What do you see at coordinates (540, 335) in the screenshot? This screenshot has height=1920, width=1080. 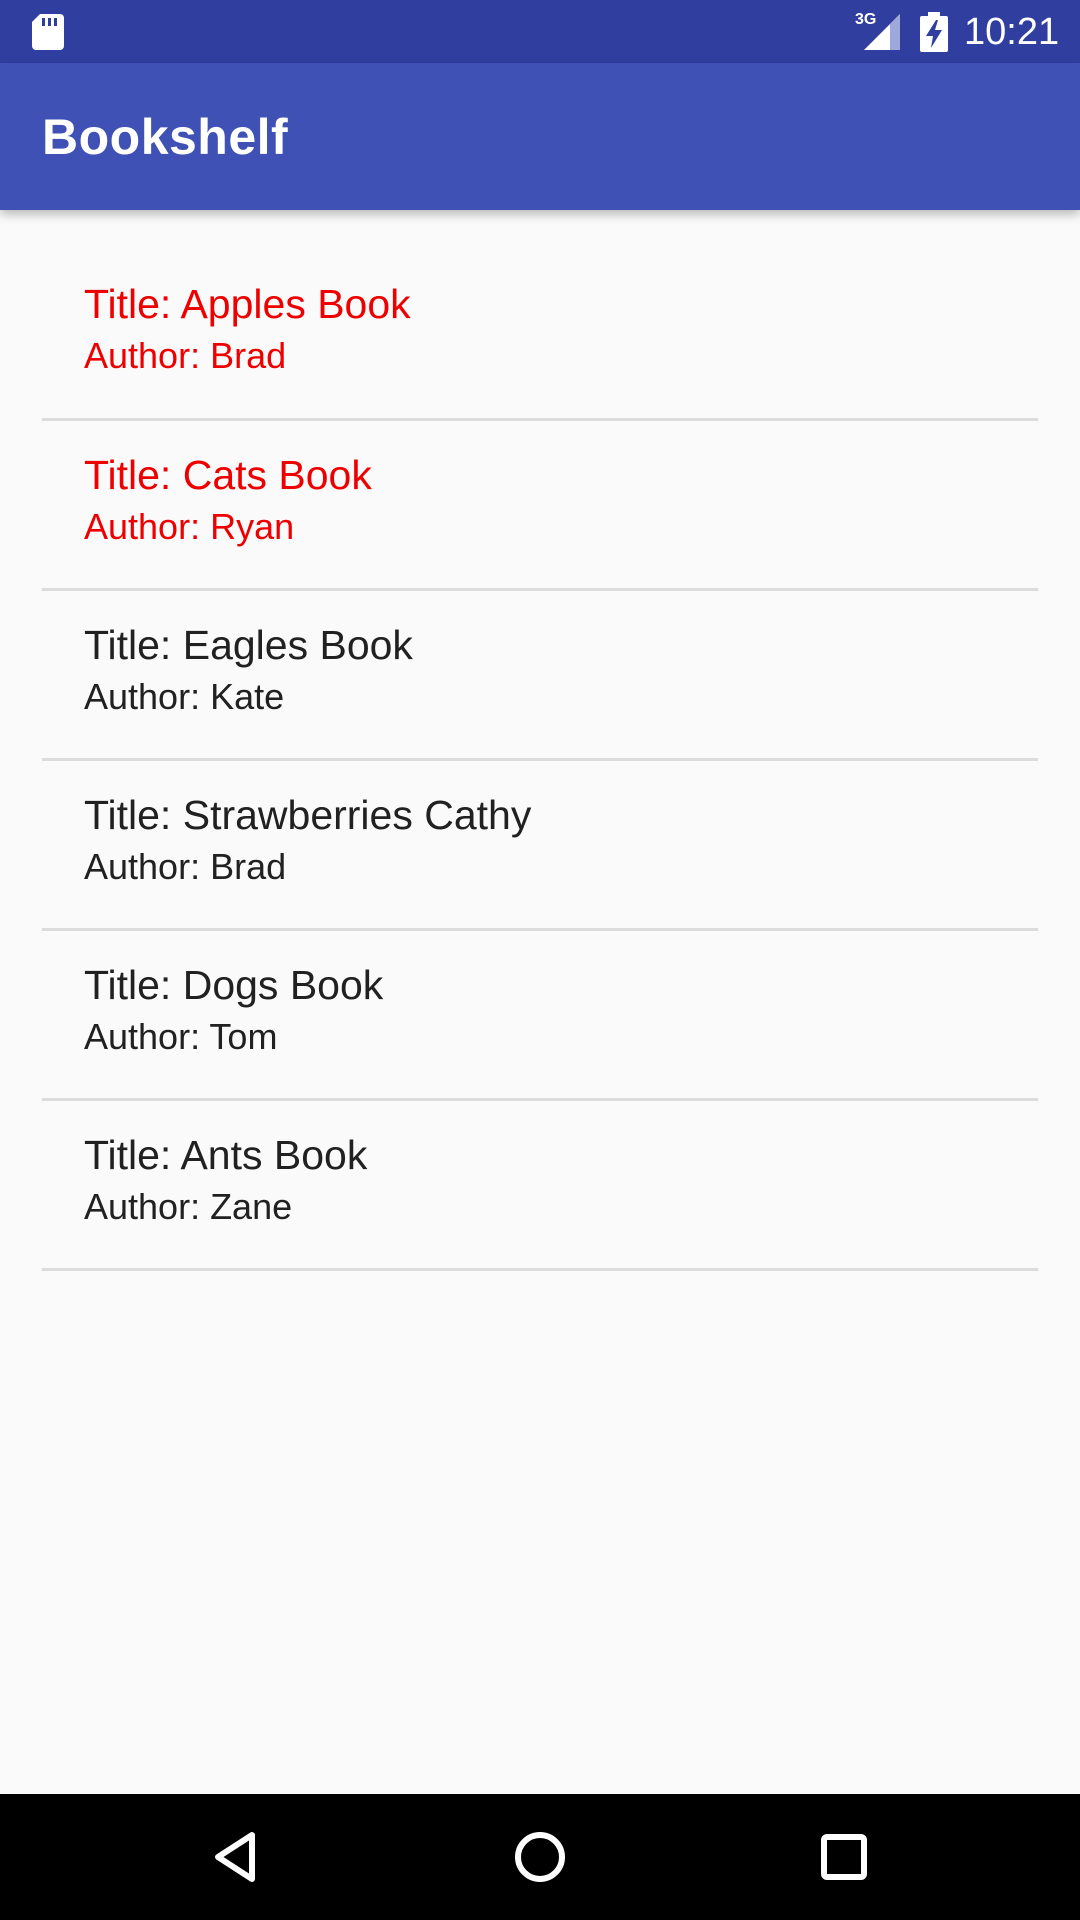 I see `book-list-item: Title: Apples Book Author: Brad` at bounding box center [540, 335].